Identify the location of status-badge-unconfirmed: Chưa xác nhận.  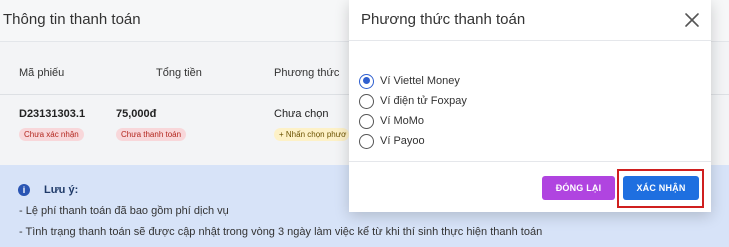
(51, 134).